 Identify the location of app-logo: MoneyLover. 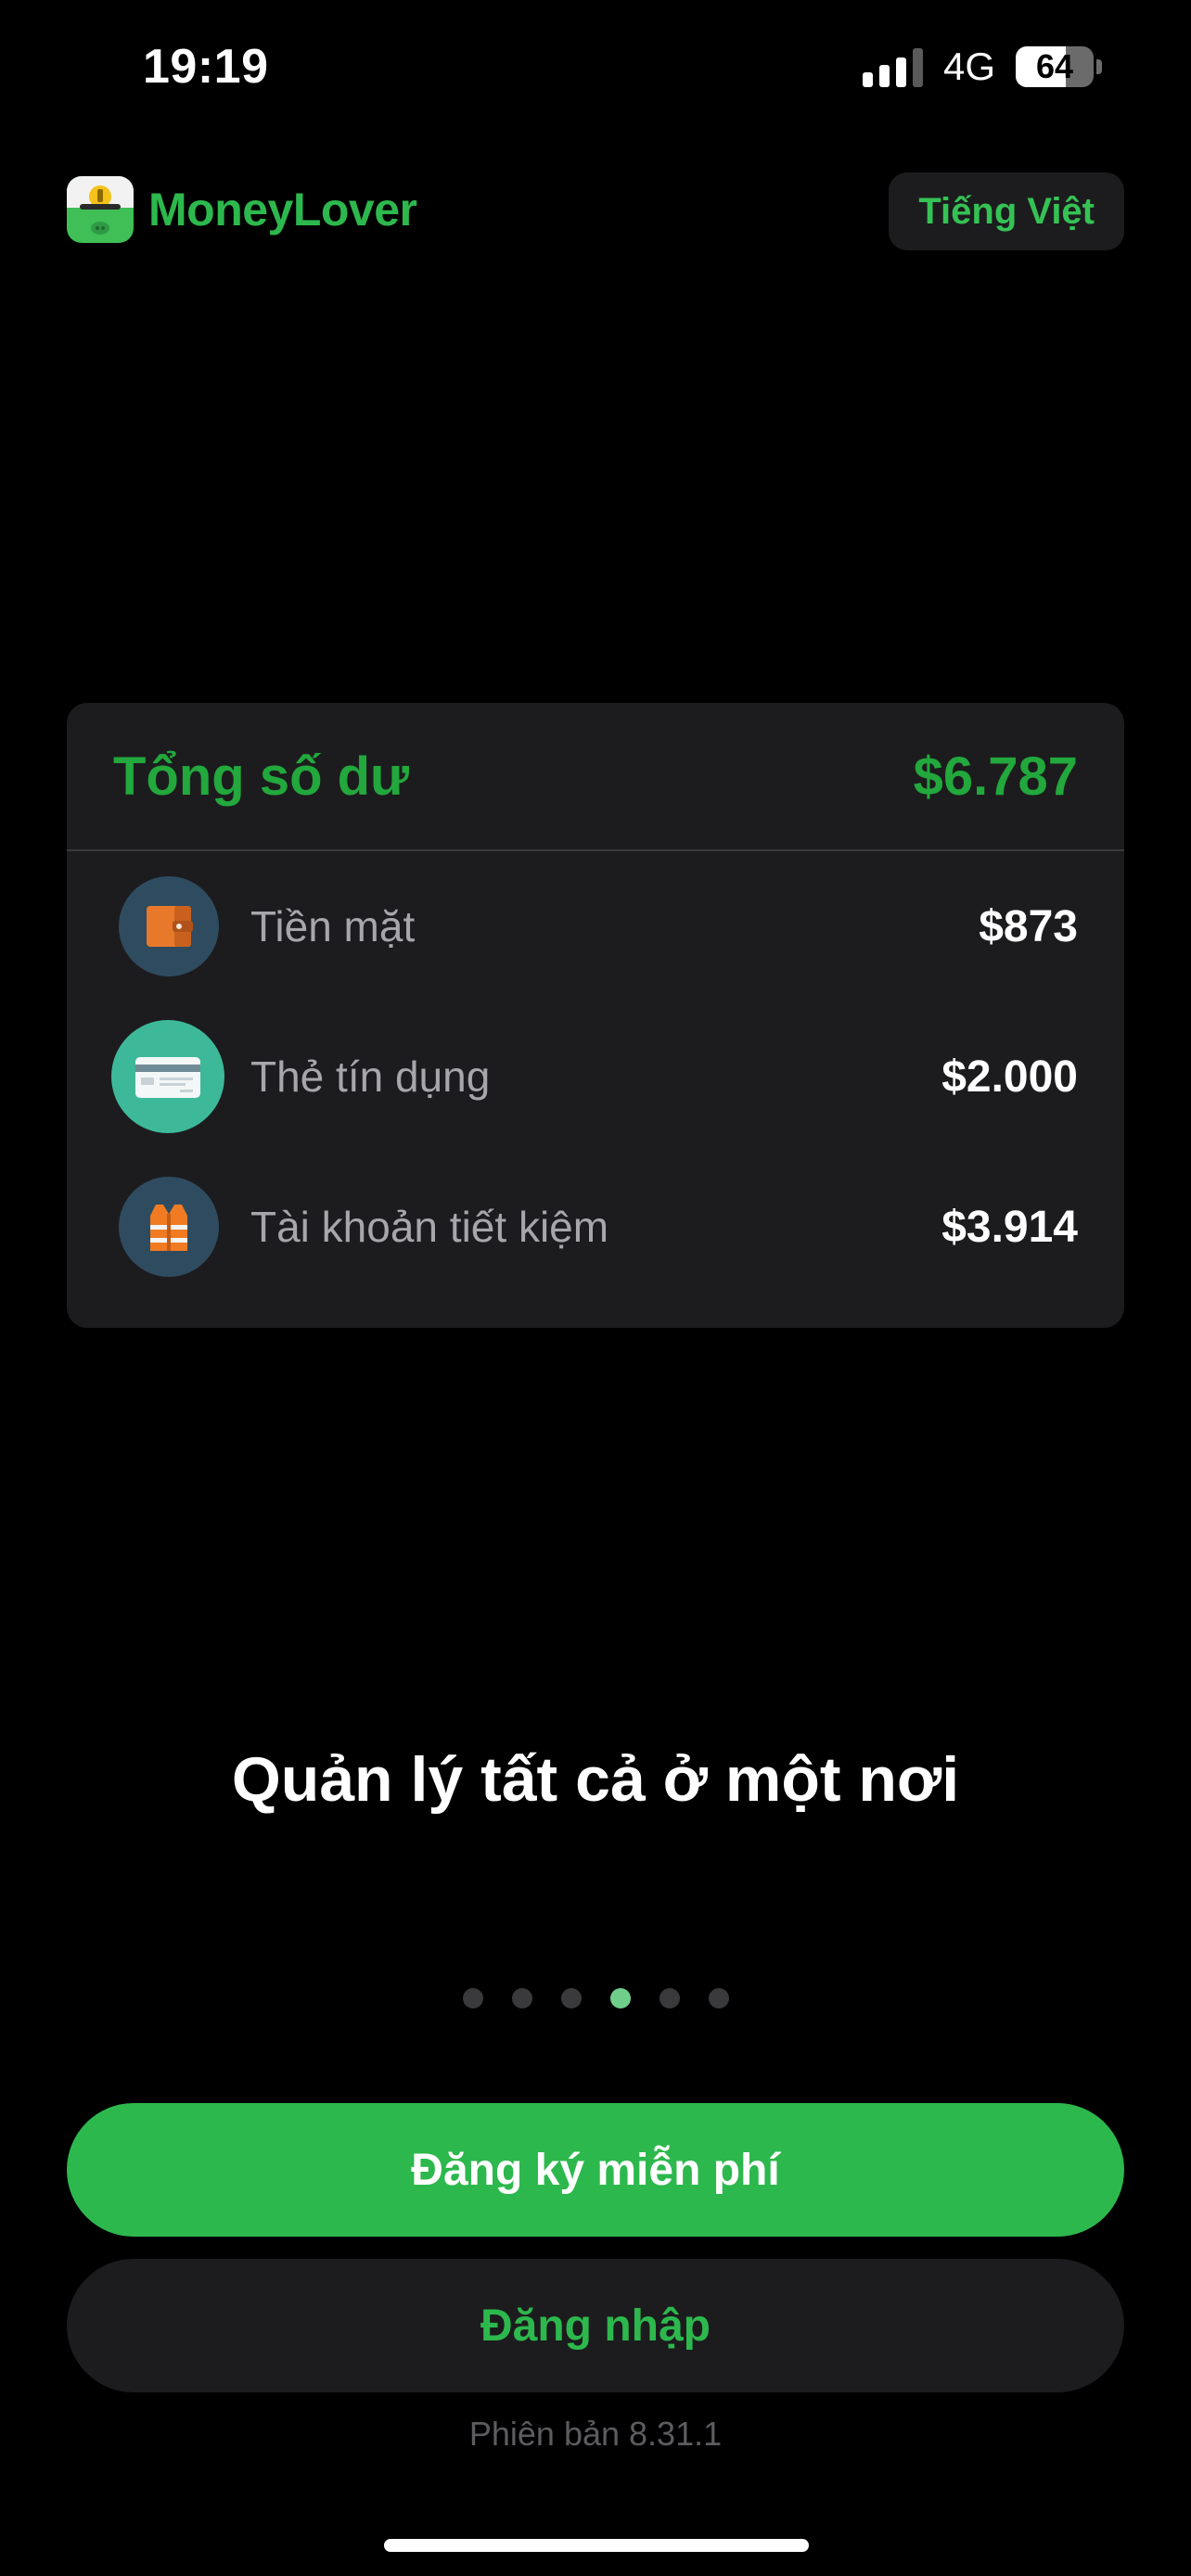
(242, 209).